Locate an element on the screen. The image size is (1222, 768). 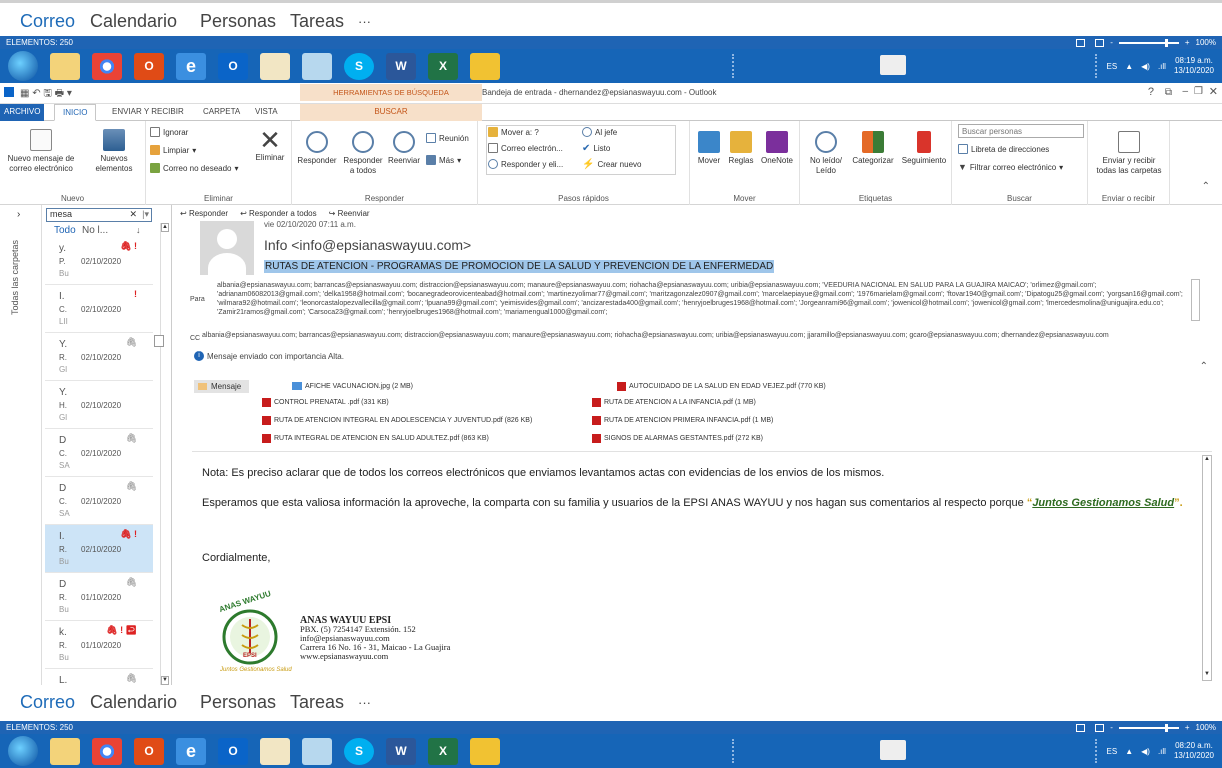
inline-reply-button: ↩ Responder is located at coordinates (204, 213).